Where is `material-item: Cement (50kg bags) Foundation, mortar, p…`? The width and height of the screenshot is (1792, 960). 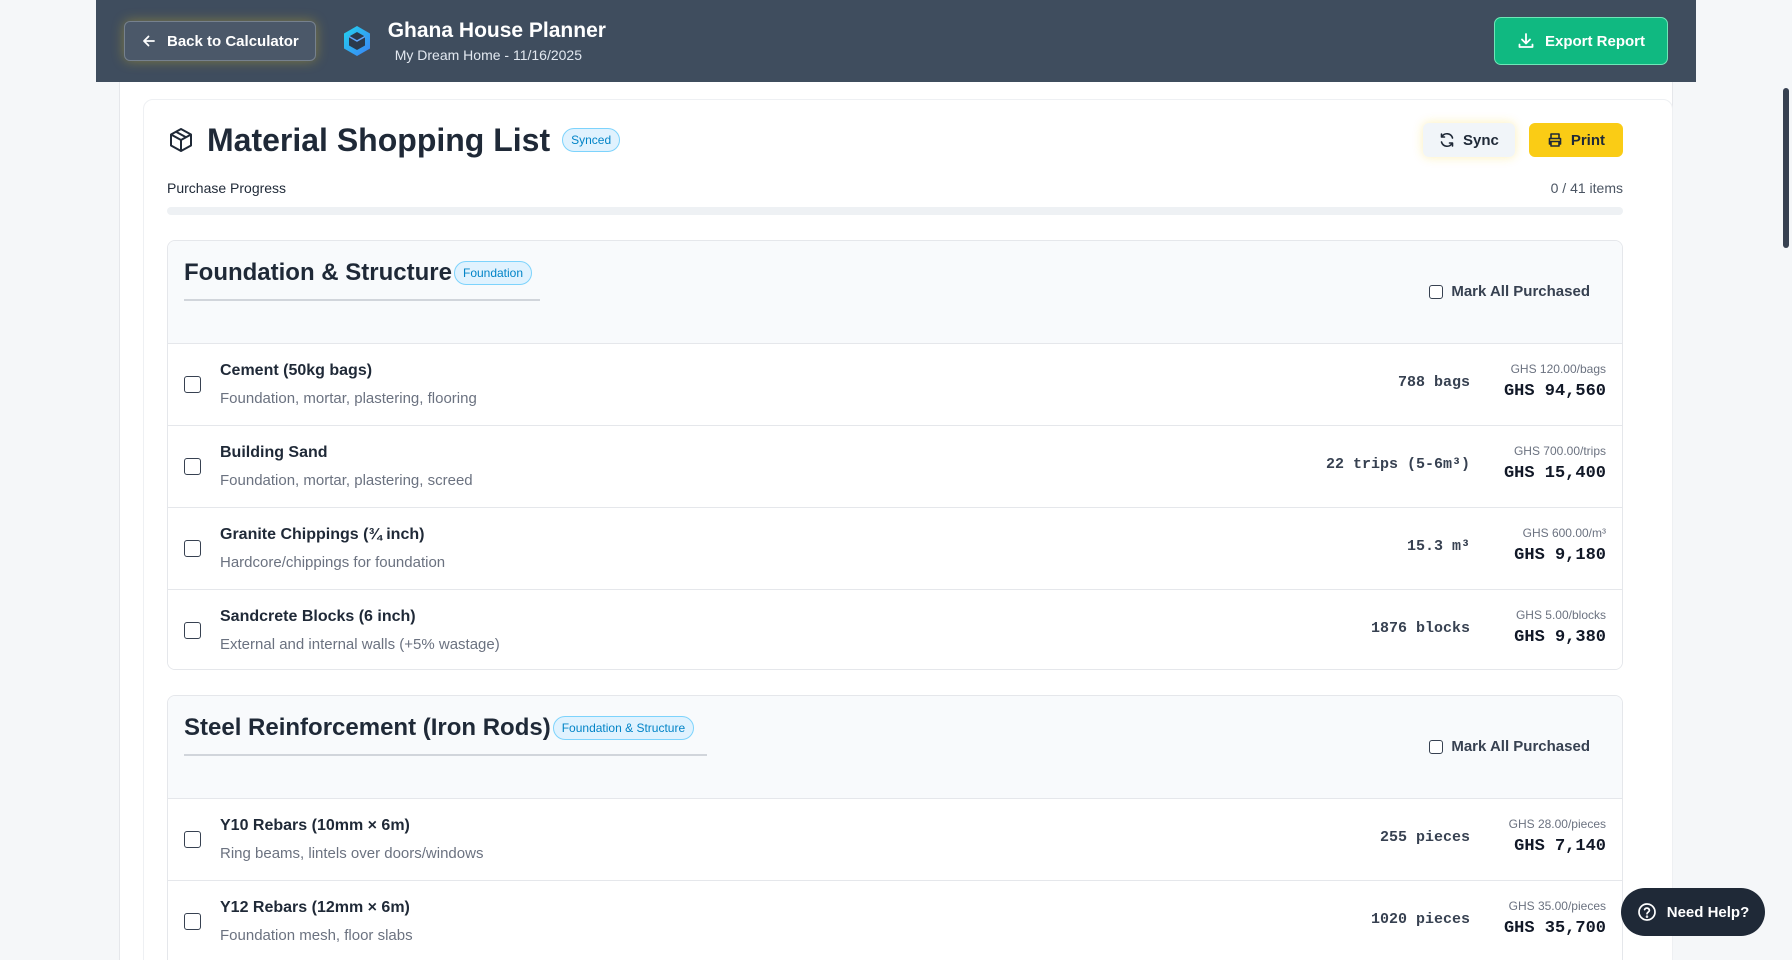 material-item: Cement (50kg bags) Foundation, mortar, p… is located at coordinates (895, 384).